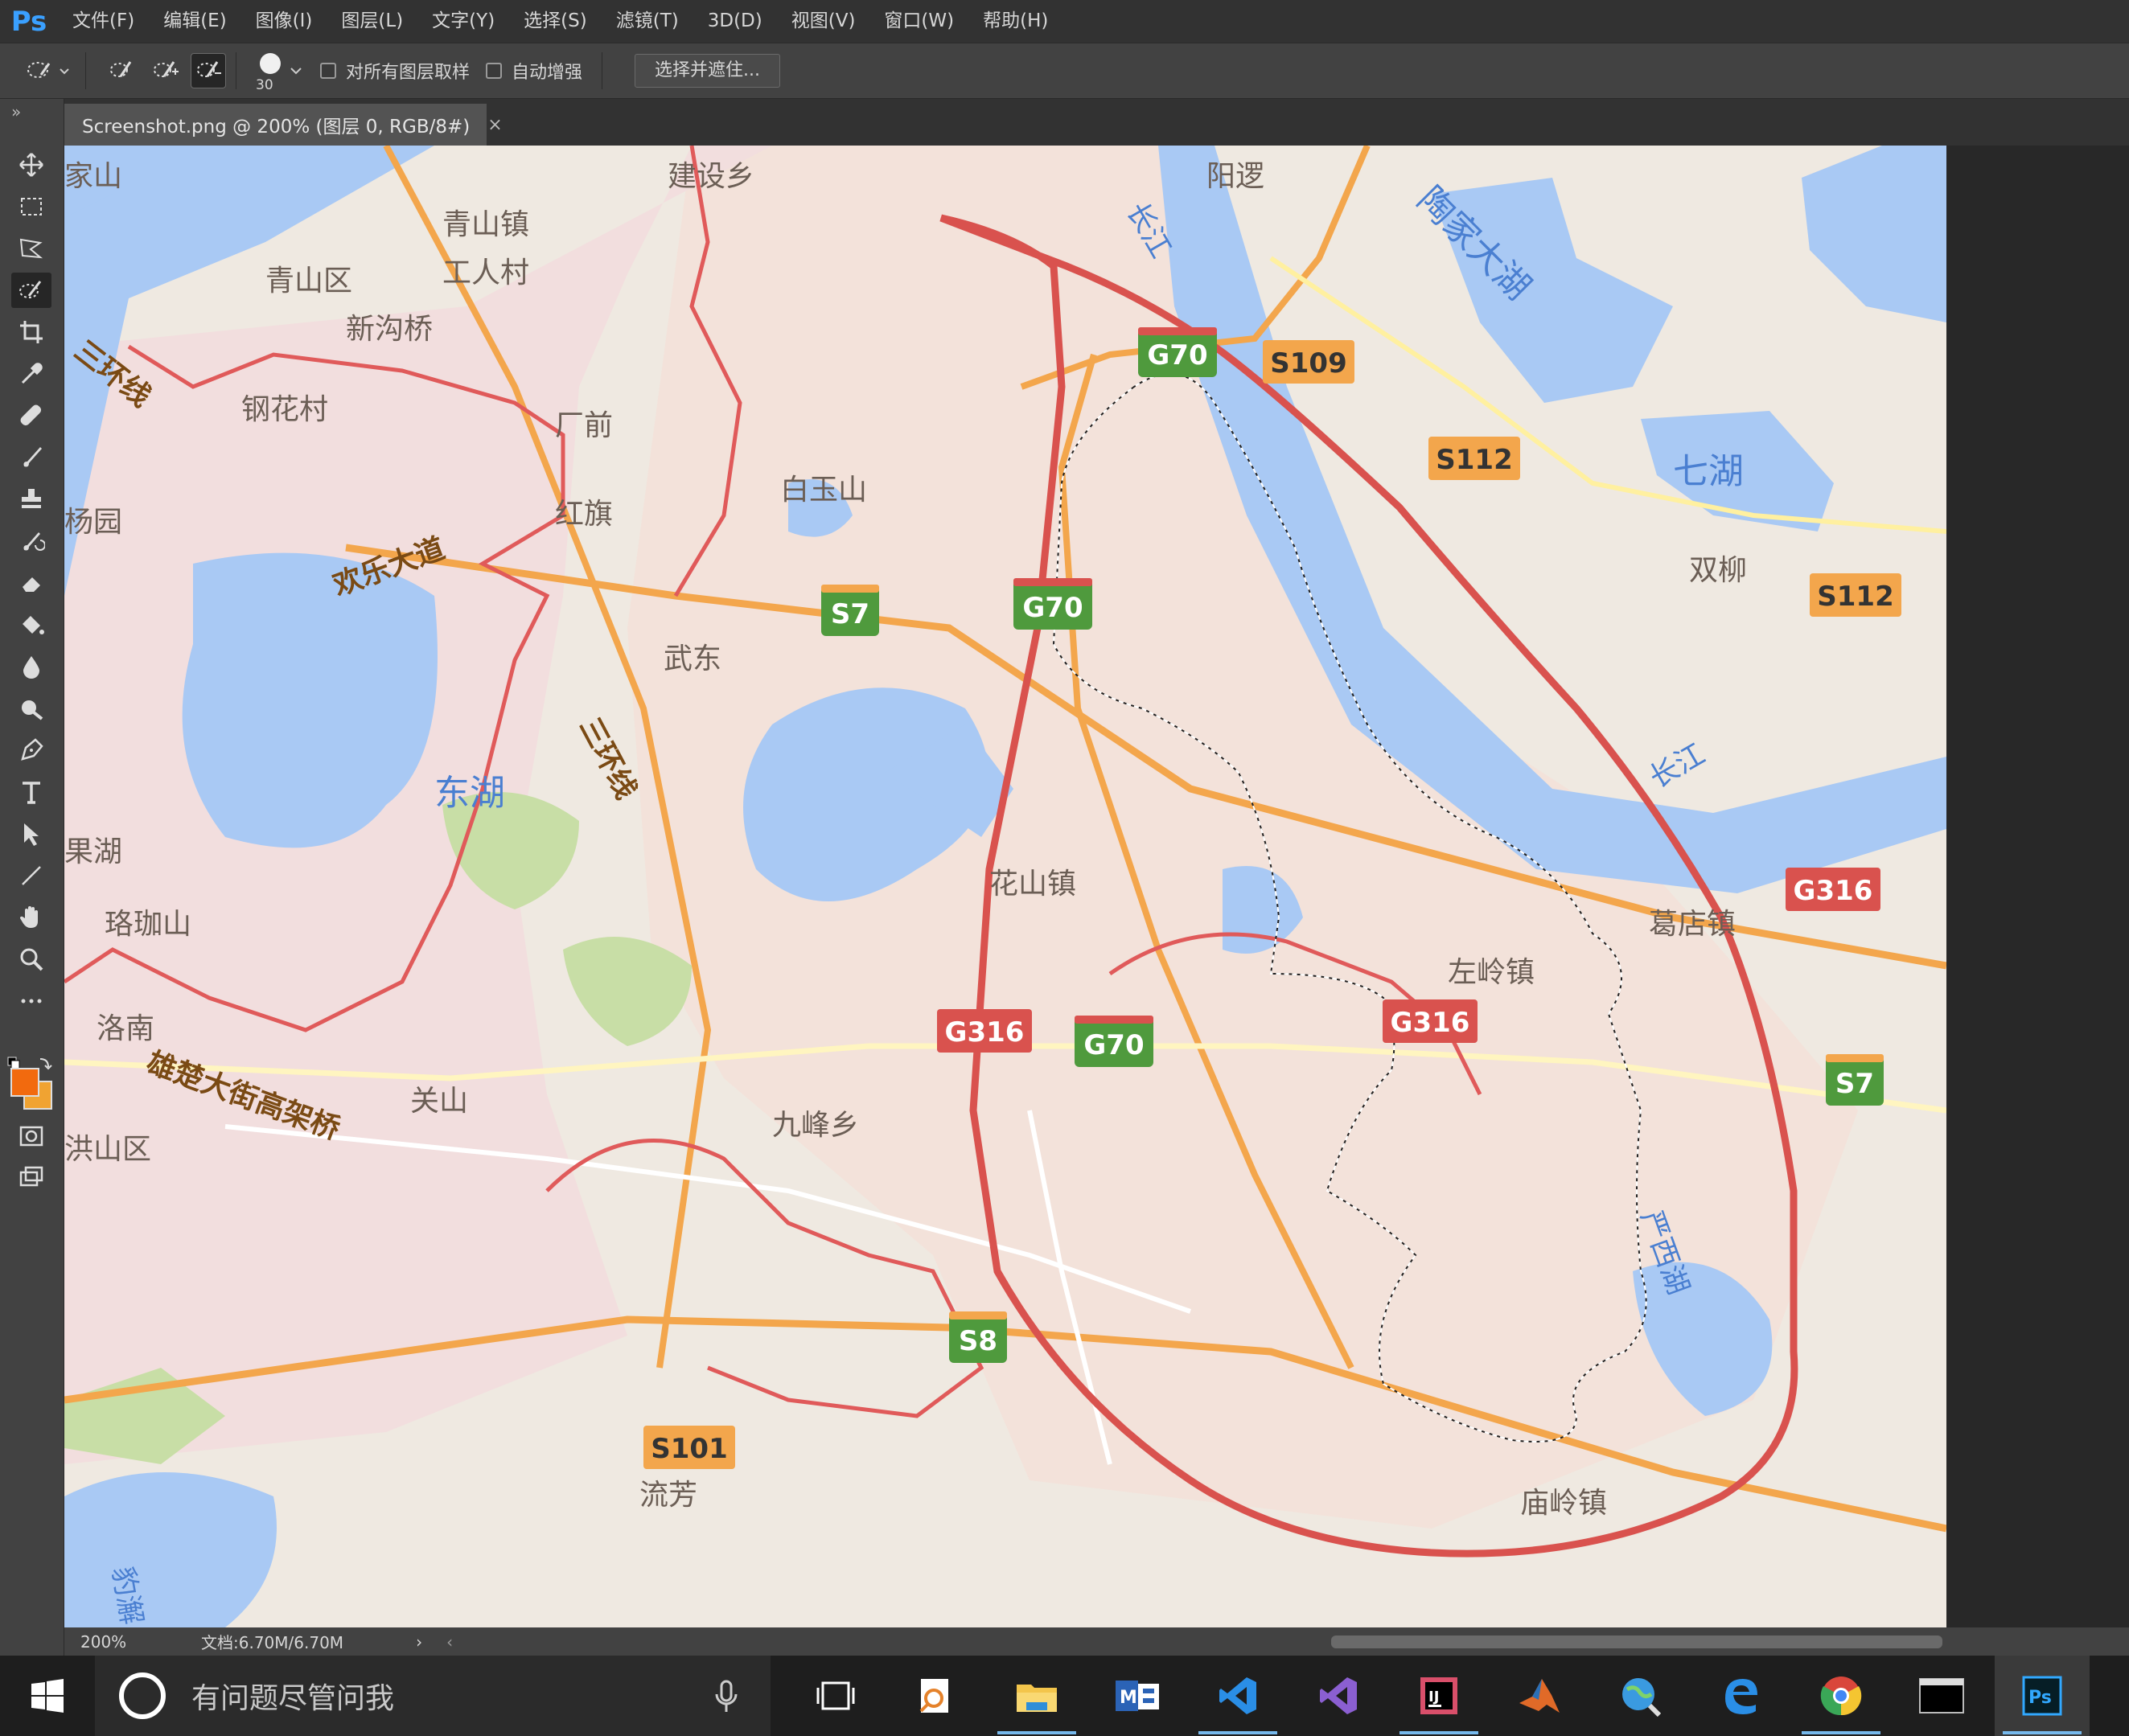 Image resolution: width=2129 pixels, height=1736 pixels. What do you see at coordinates (31, 1136) in the screenshot?
I see `quick-mask-tool` at bounding box center [31, 1136].